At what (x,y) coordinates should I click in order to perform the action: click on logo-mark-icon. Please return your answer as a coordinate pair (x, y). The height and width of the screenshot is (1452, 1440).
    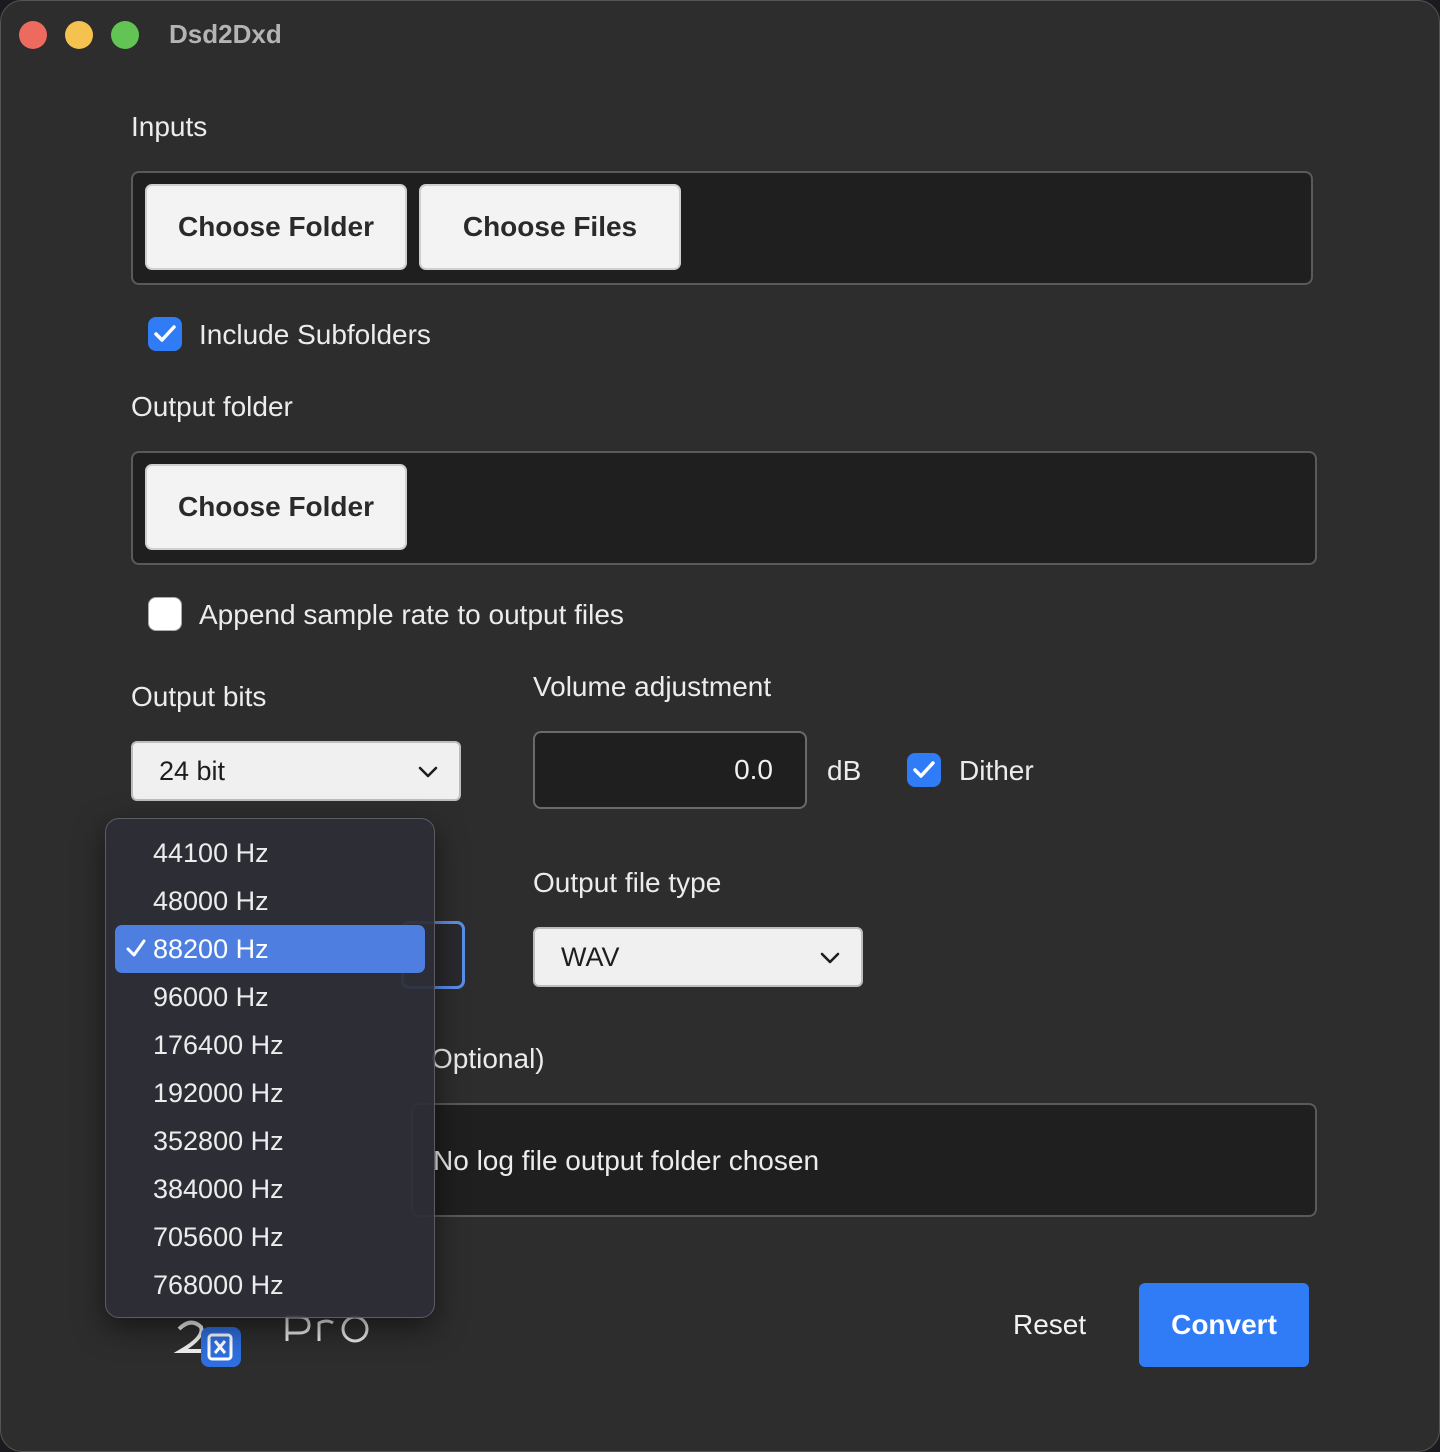
    Looking at the image, I should click on (271, 1341).